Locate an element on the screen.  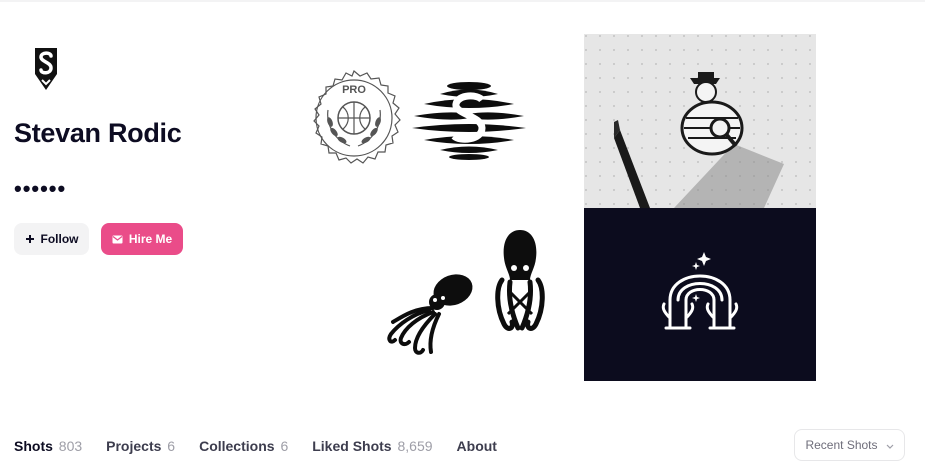
tab-count: 803 is located at coordinates (70, 446).